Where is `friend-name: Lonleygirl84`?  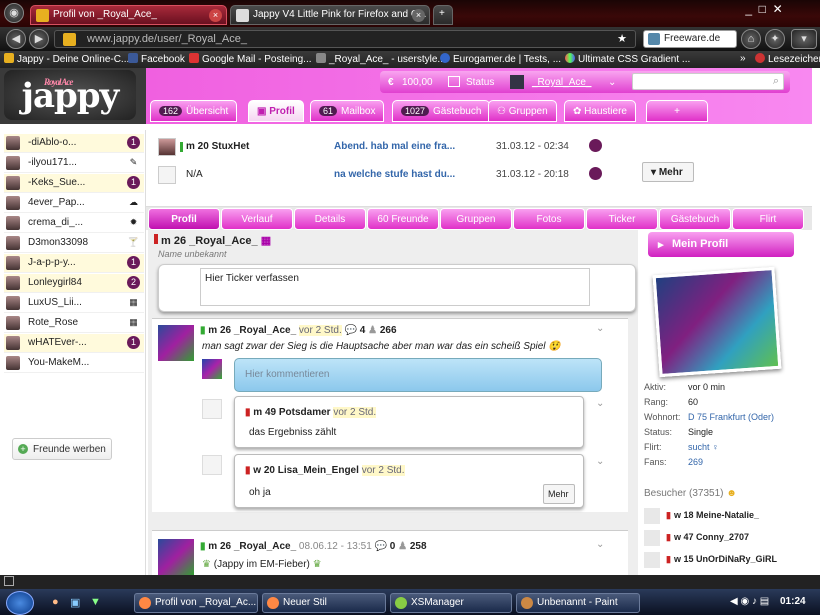 friend-name: Lonleygirl84 is located at coordinates (55, 282).